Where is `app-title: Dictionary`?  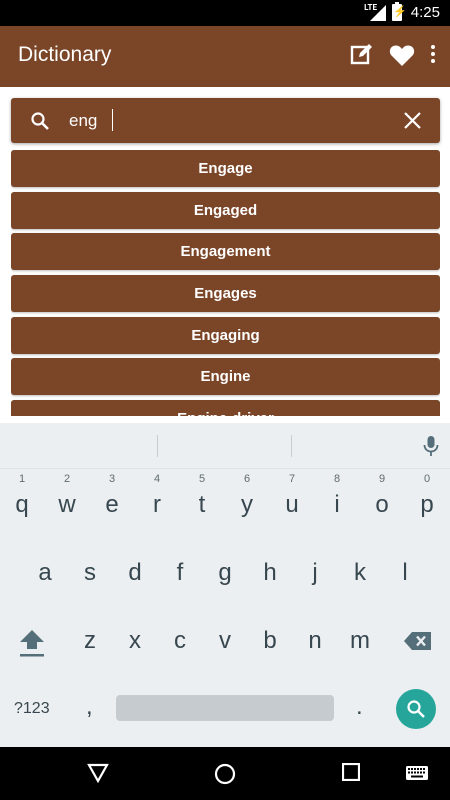
app-title: Dictionary is located at coordinates (65, 54).